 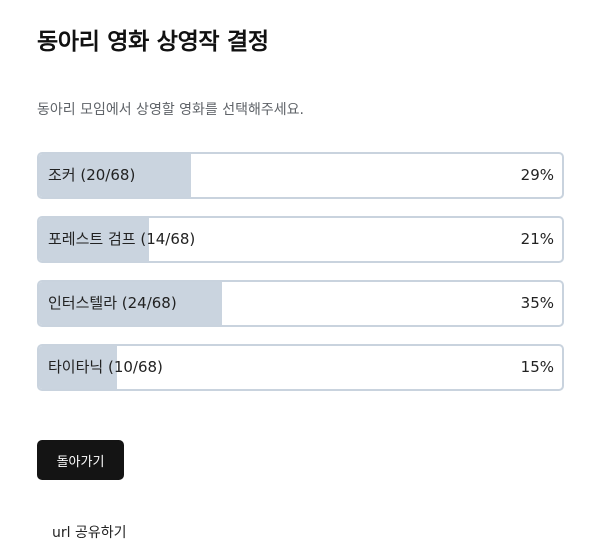 I want to click on poll-option: 조커 (20/68) 29%, so click(x=300, y=175).